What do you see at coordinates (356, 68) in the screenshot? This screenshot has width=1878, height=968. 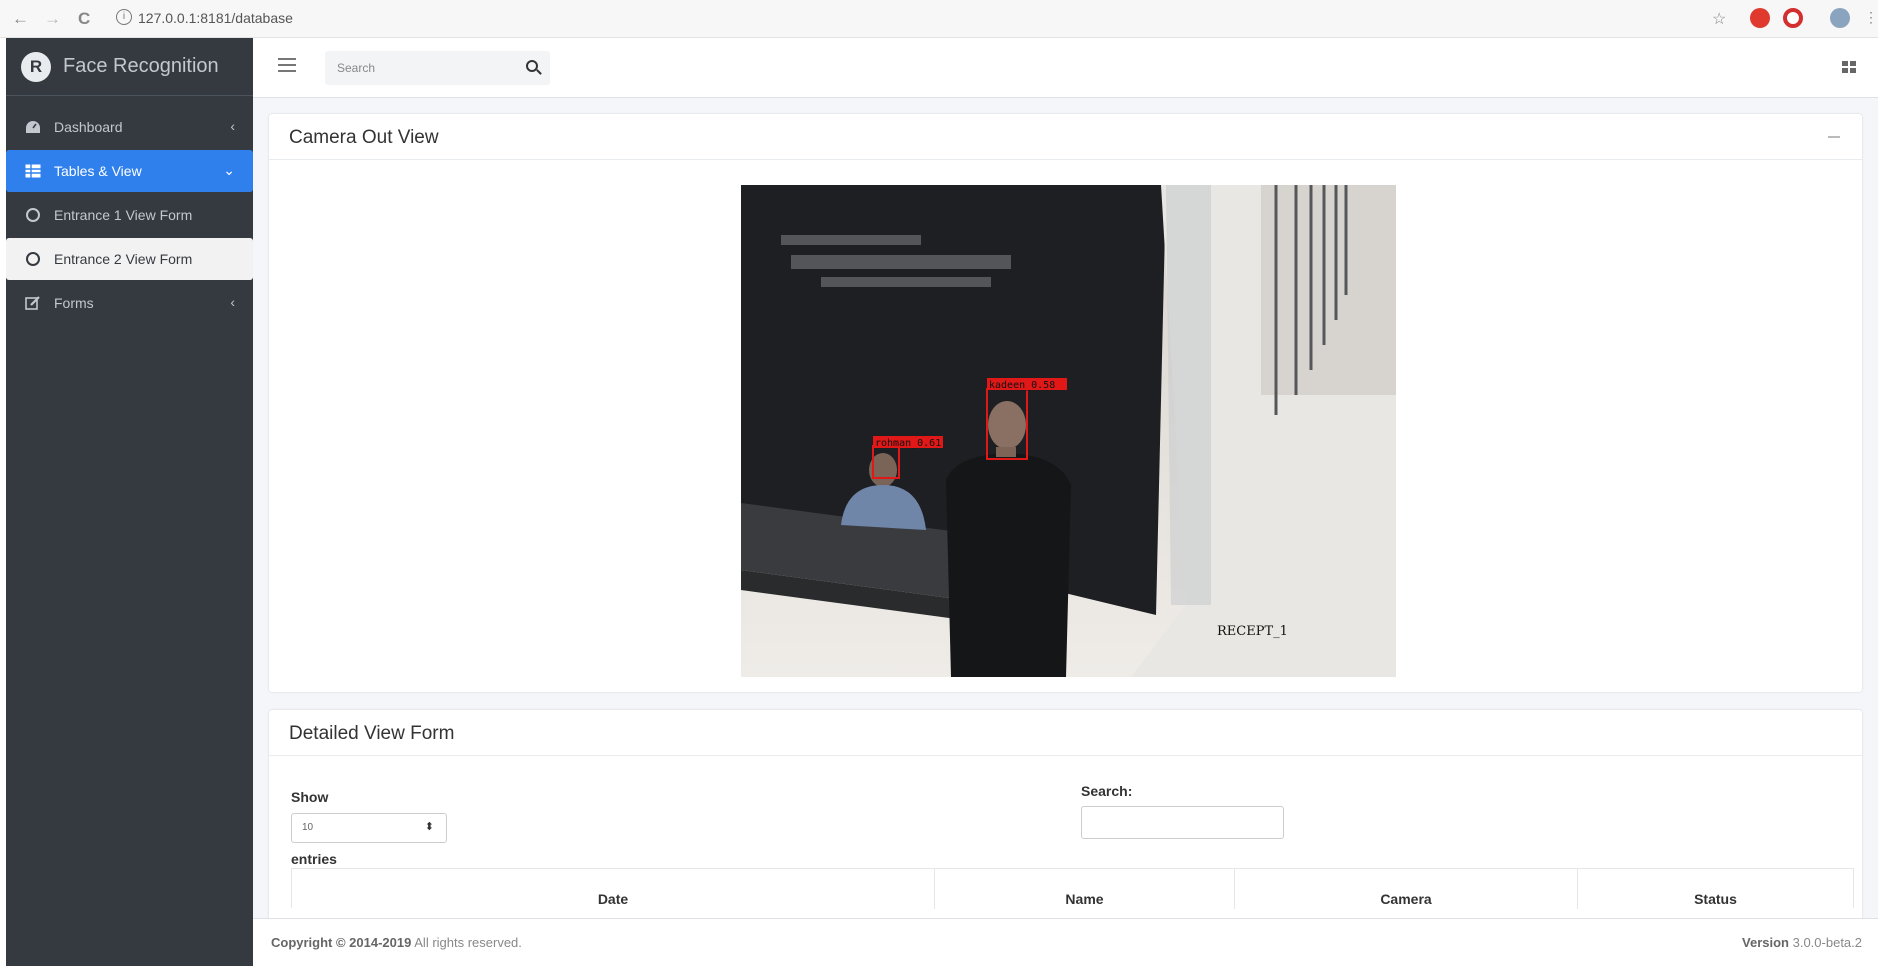 I see `search-placeholder: Search` at bounding box center [356, 68].